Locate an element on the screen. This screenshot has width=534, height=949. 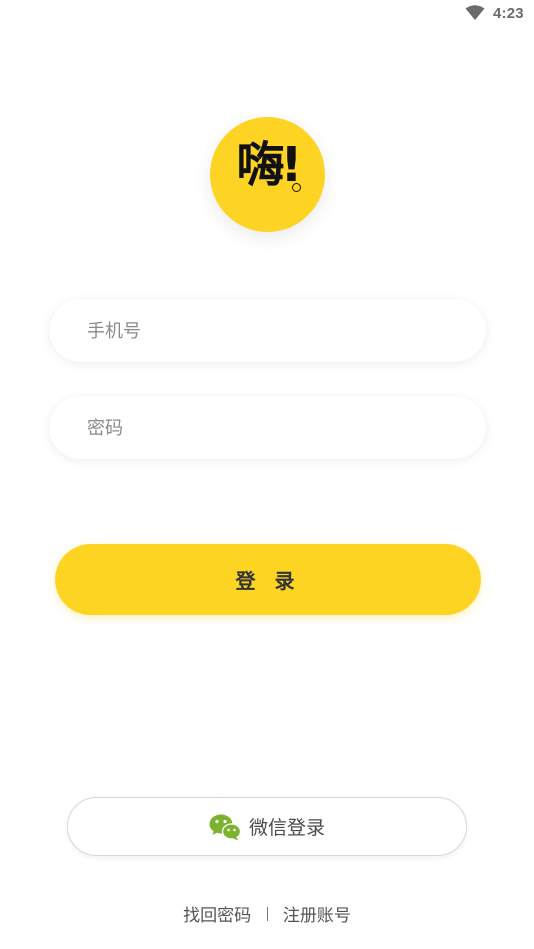
password-input is located at coordinates (267, 428).